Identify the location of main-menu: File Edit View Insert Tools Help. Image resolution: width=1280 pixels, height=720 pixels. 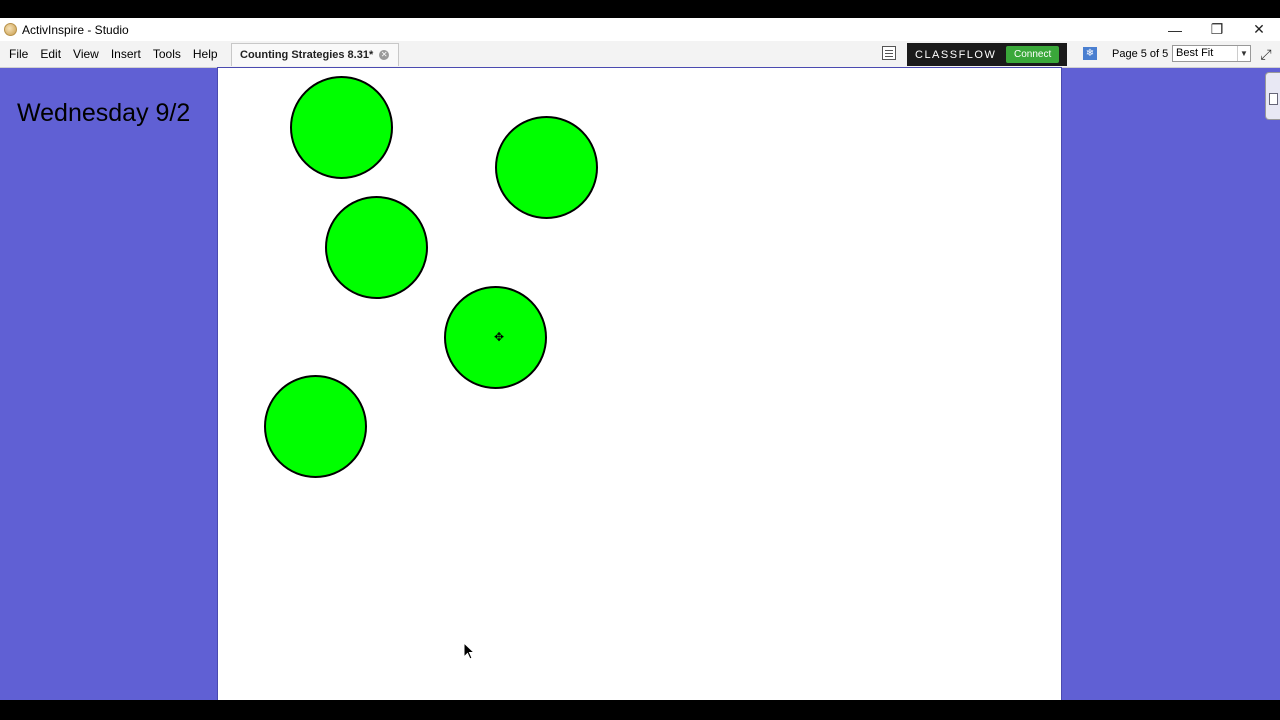
(114, 54).